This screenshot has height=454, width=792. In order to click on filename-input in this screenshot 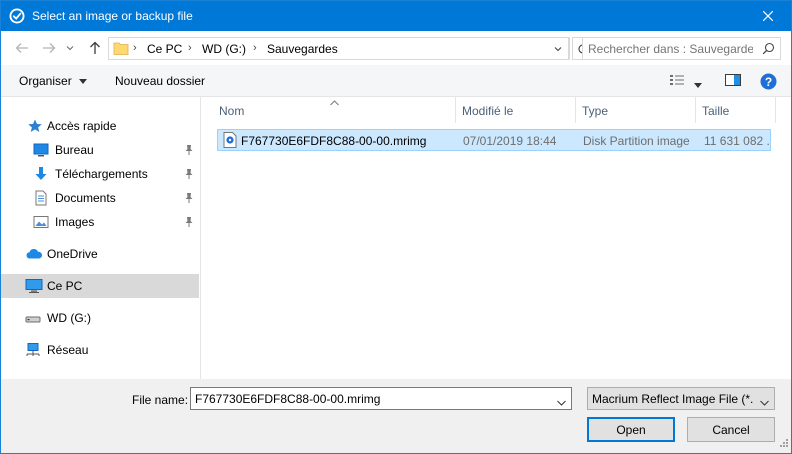, I will do `click(370, 398)`.